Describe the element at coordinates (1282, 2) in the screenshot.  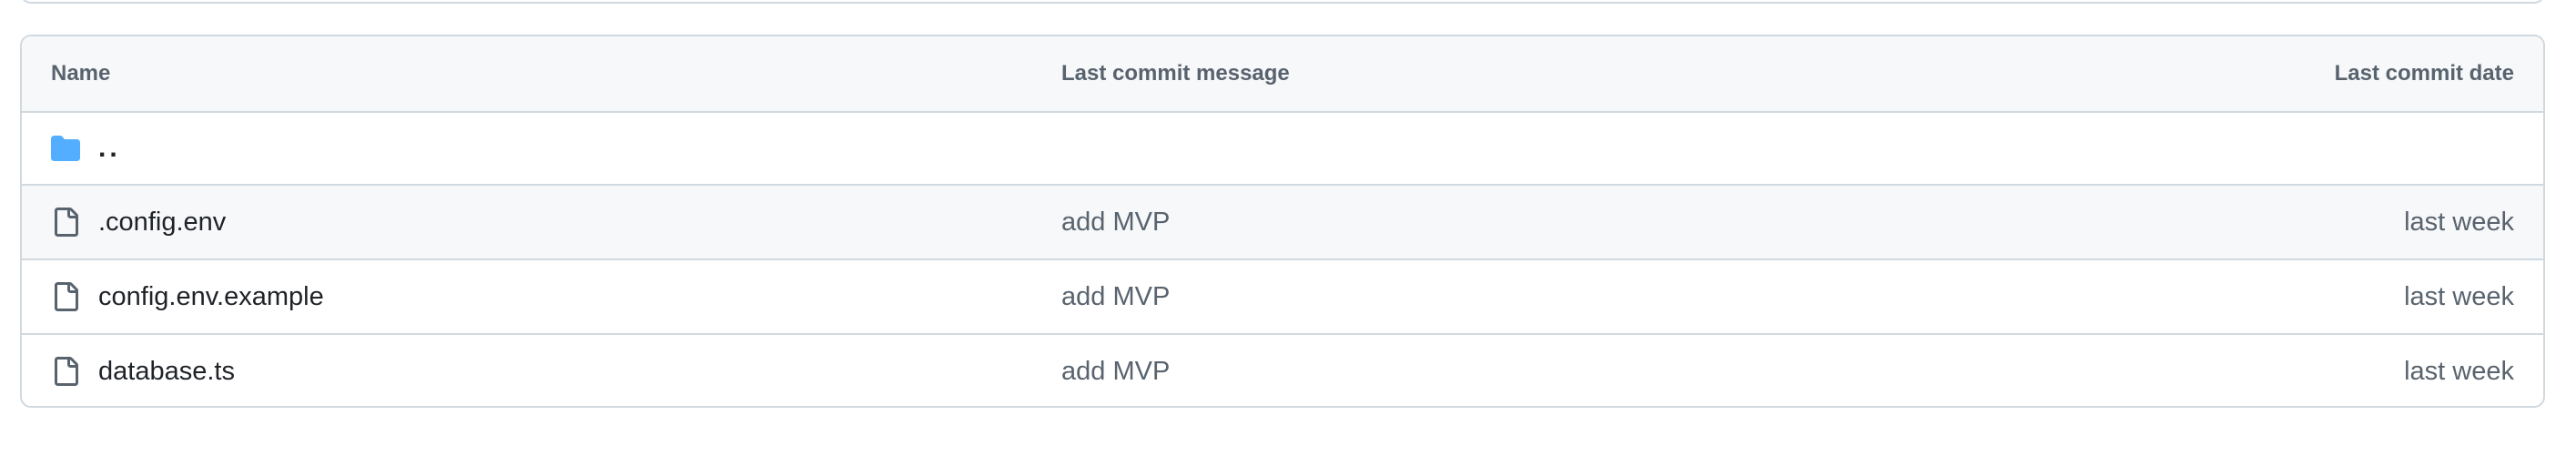
I see `previous-panel-border` at that location.